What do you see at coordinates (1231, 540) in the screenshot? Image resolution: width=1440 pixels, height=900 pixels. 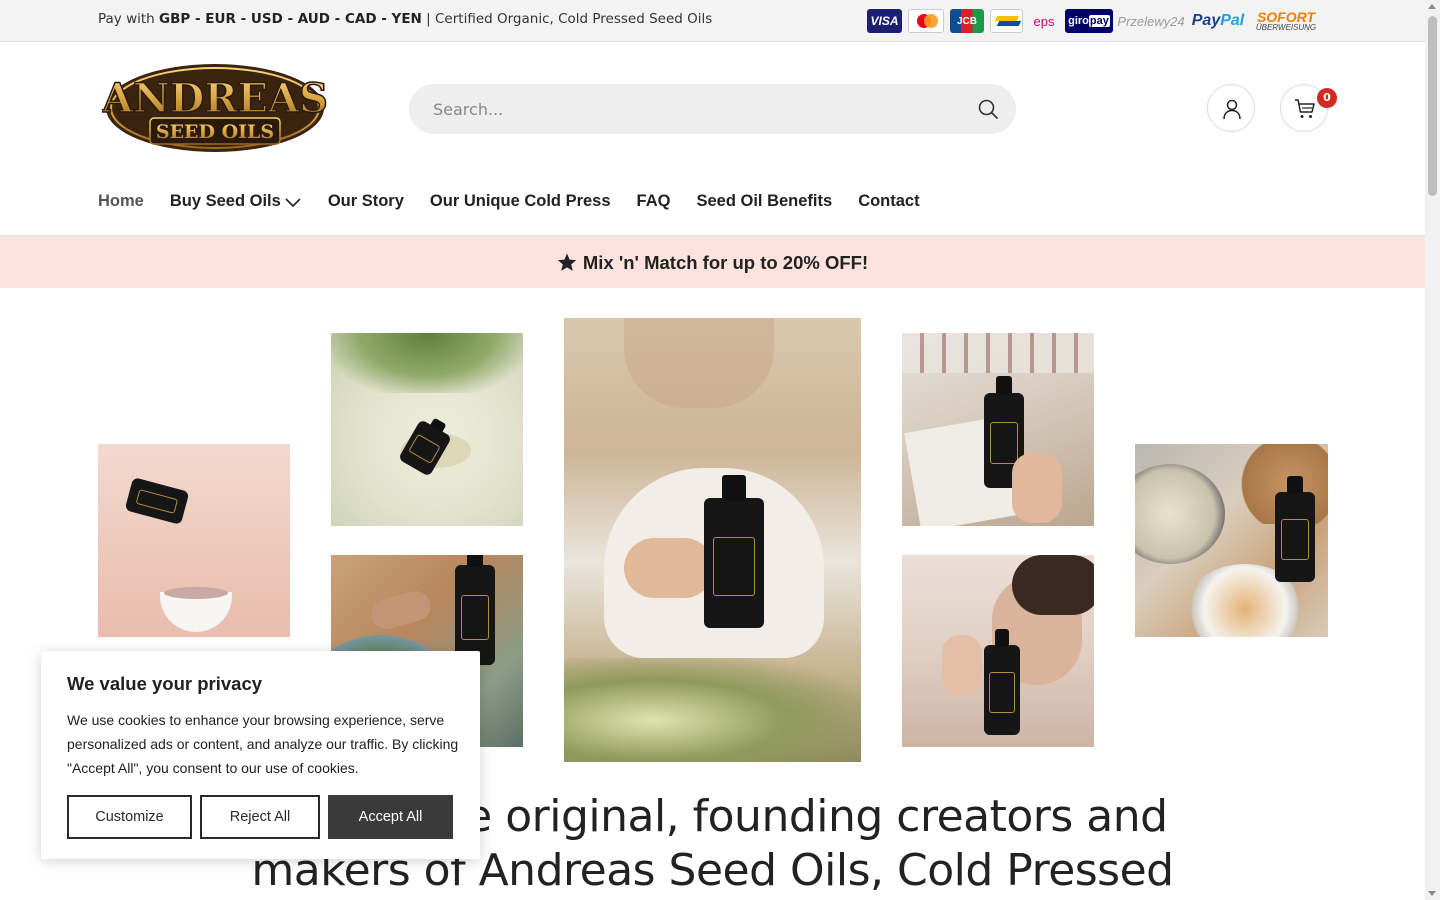 I see `gallery-image-bread` at bounding box center [1231, 540].